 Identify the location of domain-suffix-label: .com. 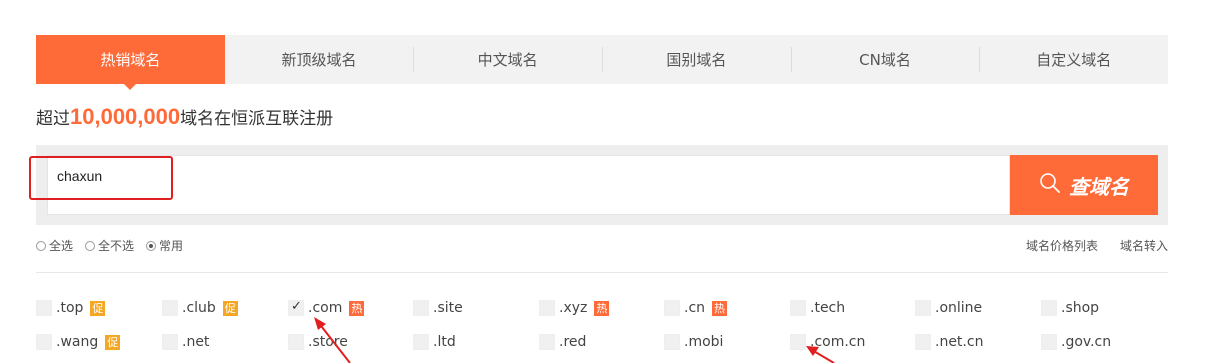
(325, 308).